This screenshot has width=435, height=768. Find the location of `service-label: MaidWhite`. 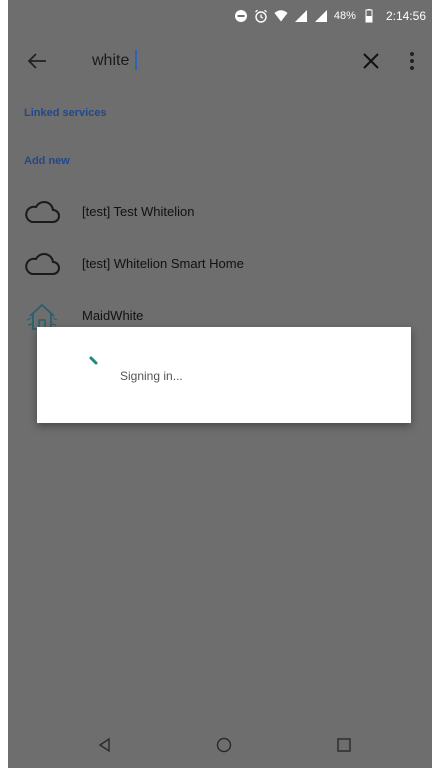

service-label: MaidWhite is located at coordinates (113, 315).